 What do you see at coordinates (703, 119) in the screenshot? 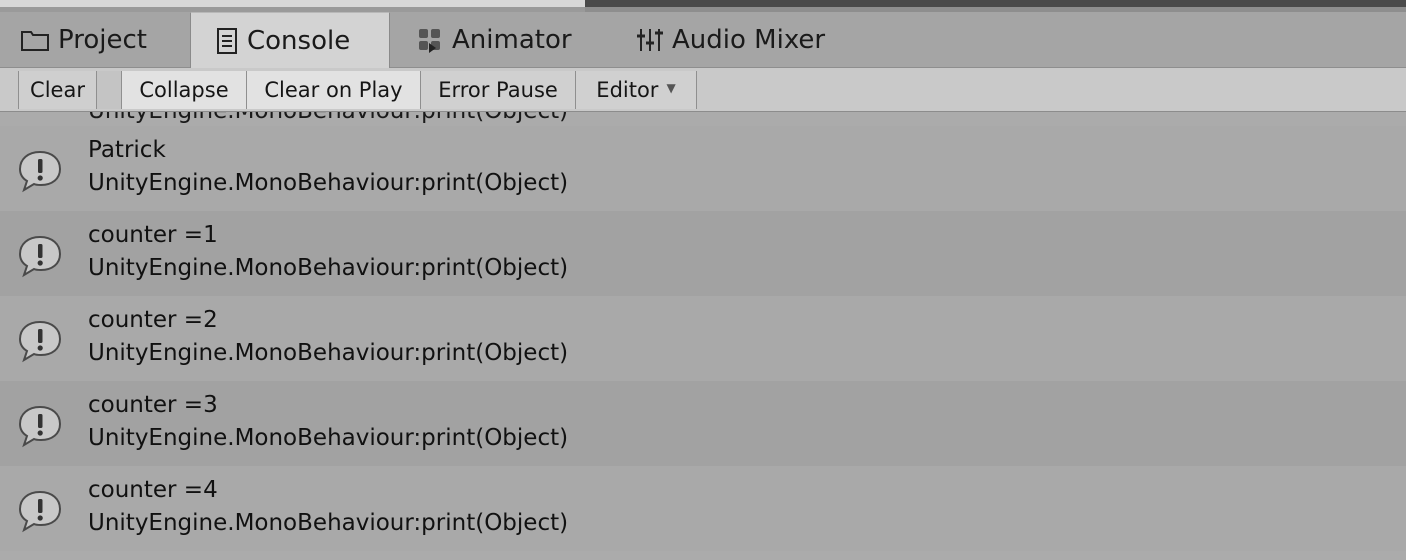
I see `log-entry-partial: UnityEngine.MonoBehaviour:print(Object)` at bounding box center [703, 119].